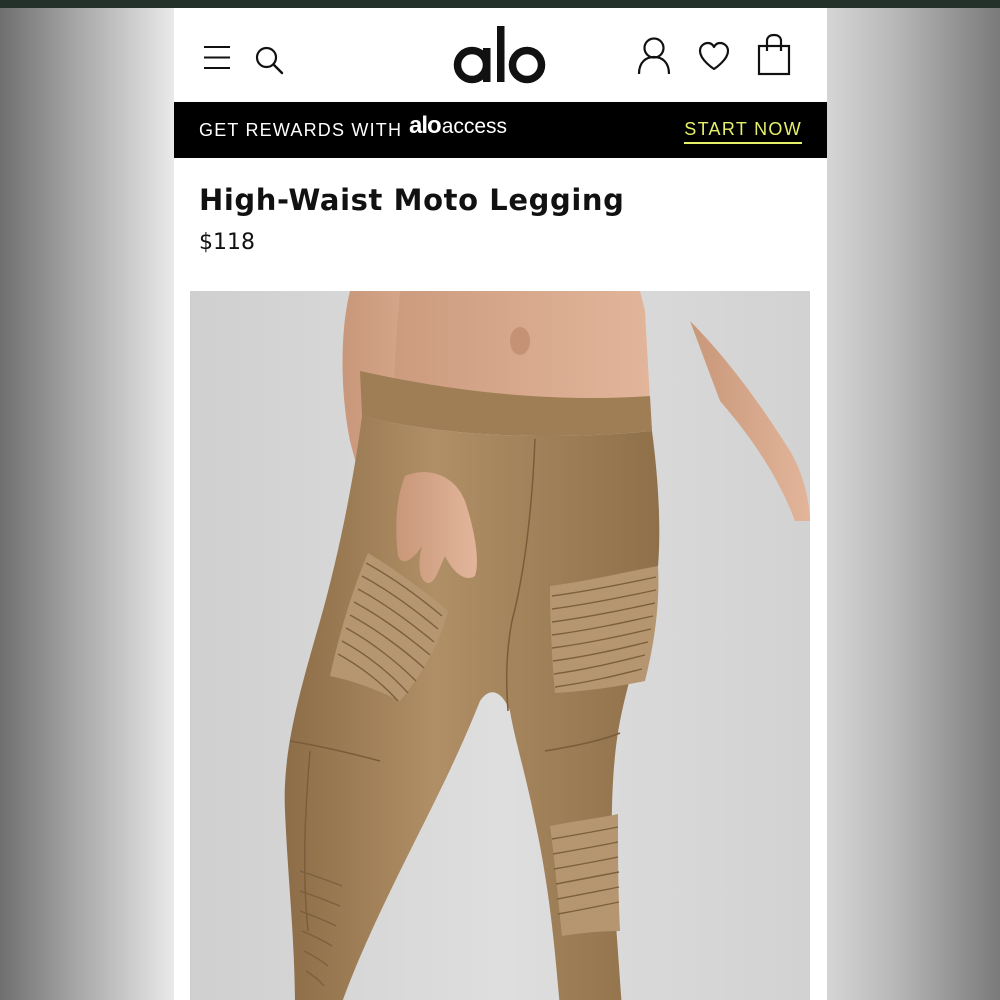 This screenshot has height=1000, width=1000. Describe the element at coordinates (500, 4) in the screenshot. I see `status-strip` at that location.